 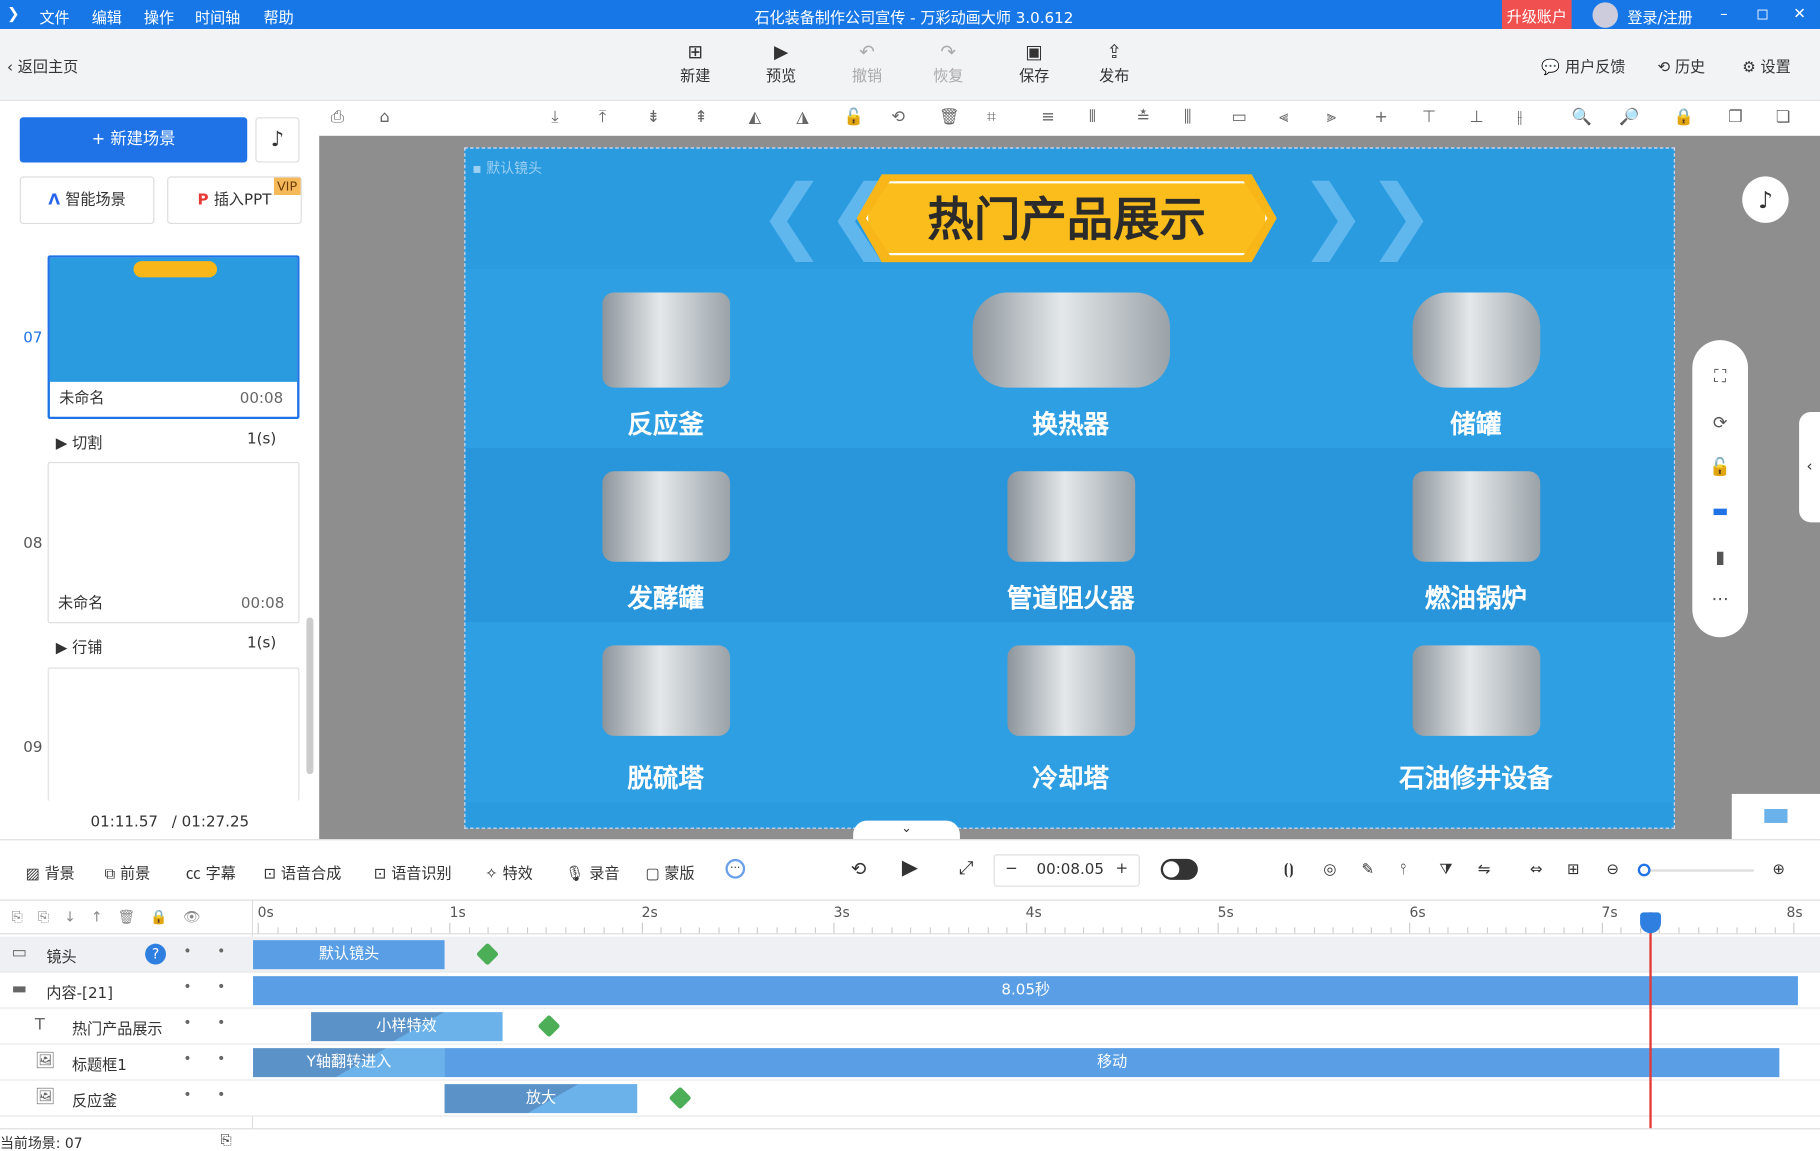 What do you see at coordinates (349, 955) in the screenshot?
I see `animation-bar: 默认镜头` at bounding box center [349, 955].